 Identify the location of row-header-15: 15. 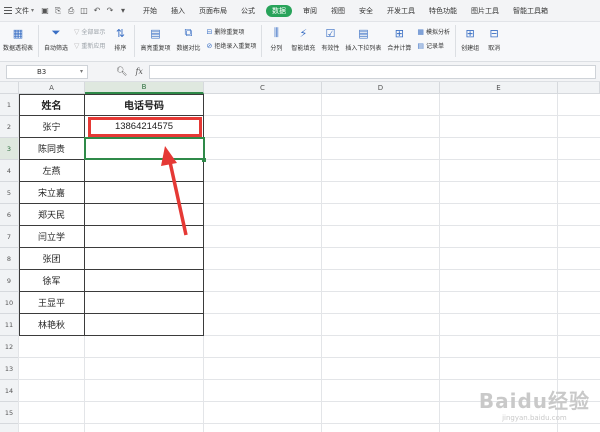
(9, 413).